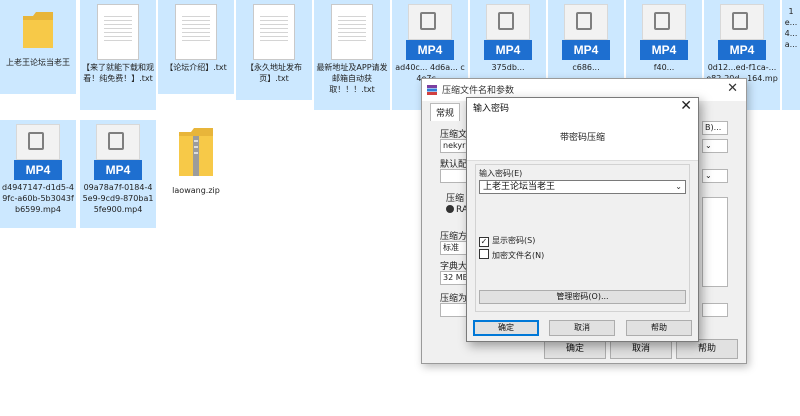 The height and width of the screenshot is (416, 800). Describe the element at coordinates (454, 310) in the screenshot. I see `split-field` at that location.